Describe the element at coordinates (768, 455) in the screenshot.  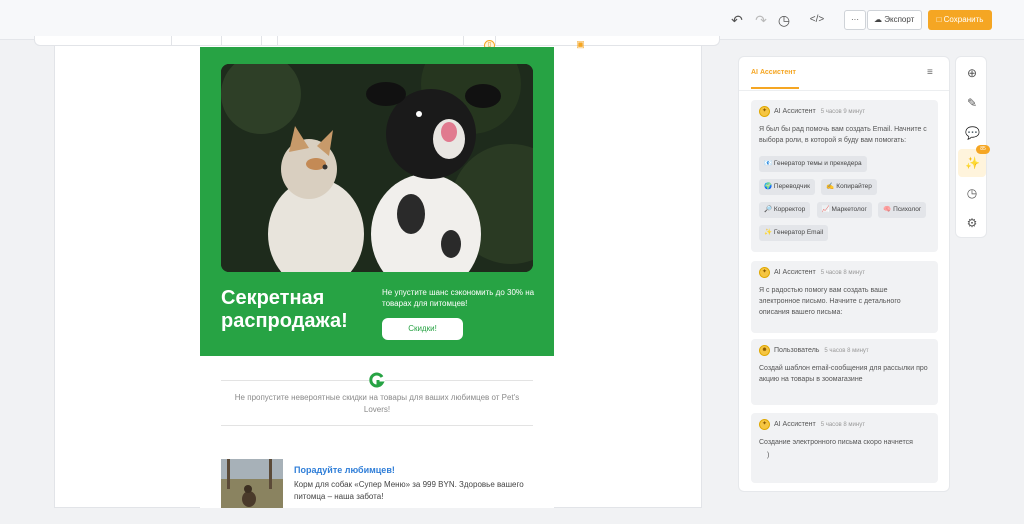
I see `loading-indicator: )` at that location.